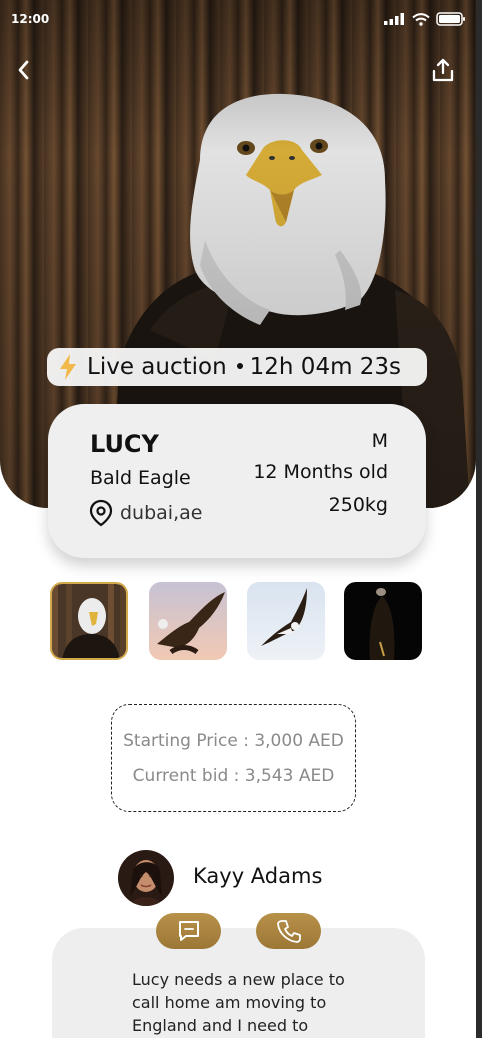 The width and height of the screenshot is (482, 1038). I want to click on seller-name: Kayy Adams, so click(258, 876).